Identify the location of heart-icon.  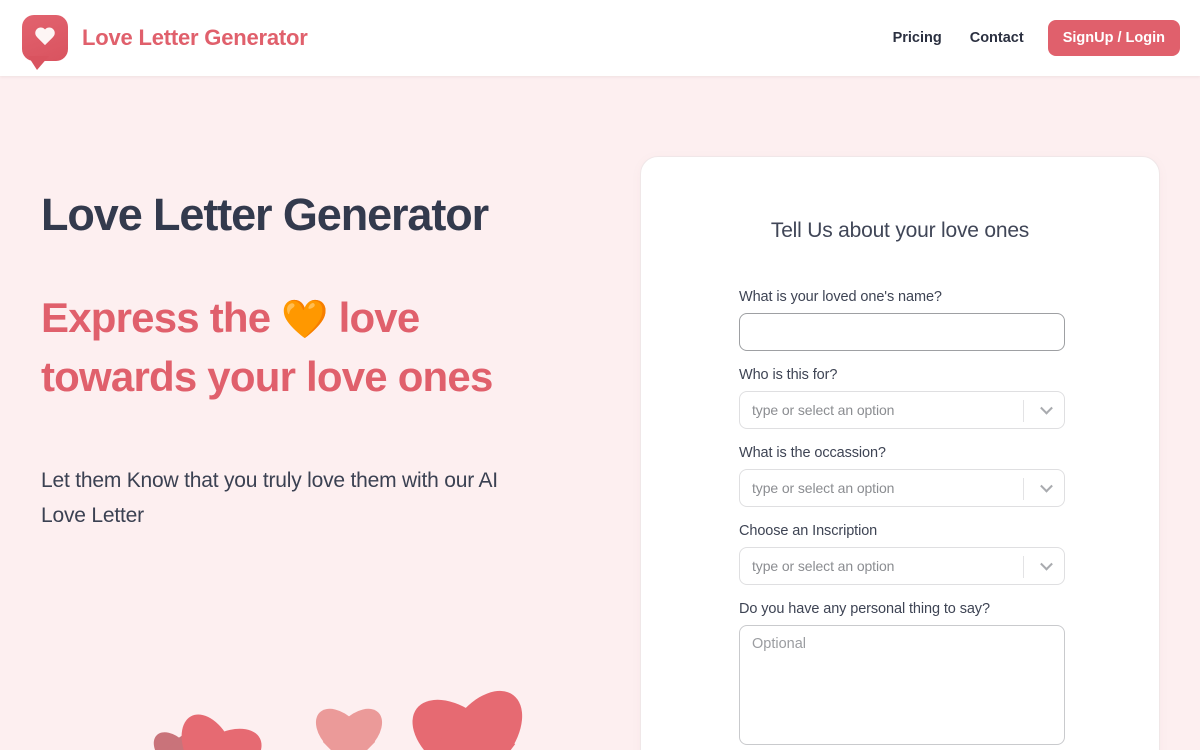
(45, 38).